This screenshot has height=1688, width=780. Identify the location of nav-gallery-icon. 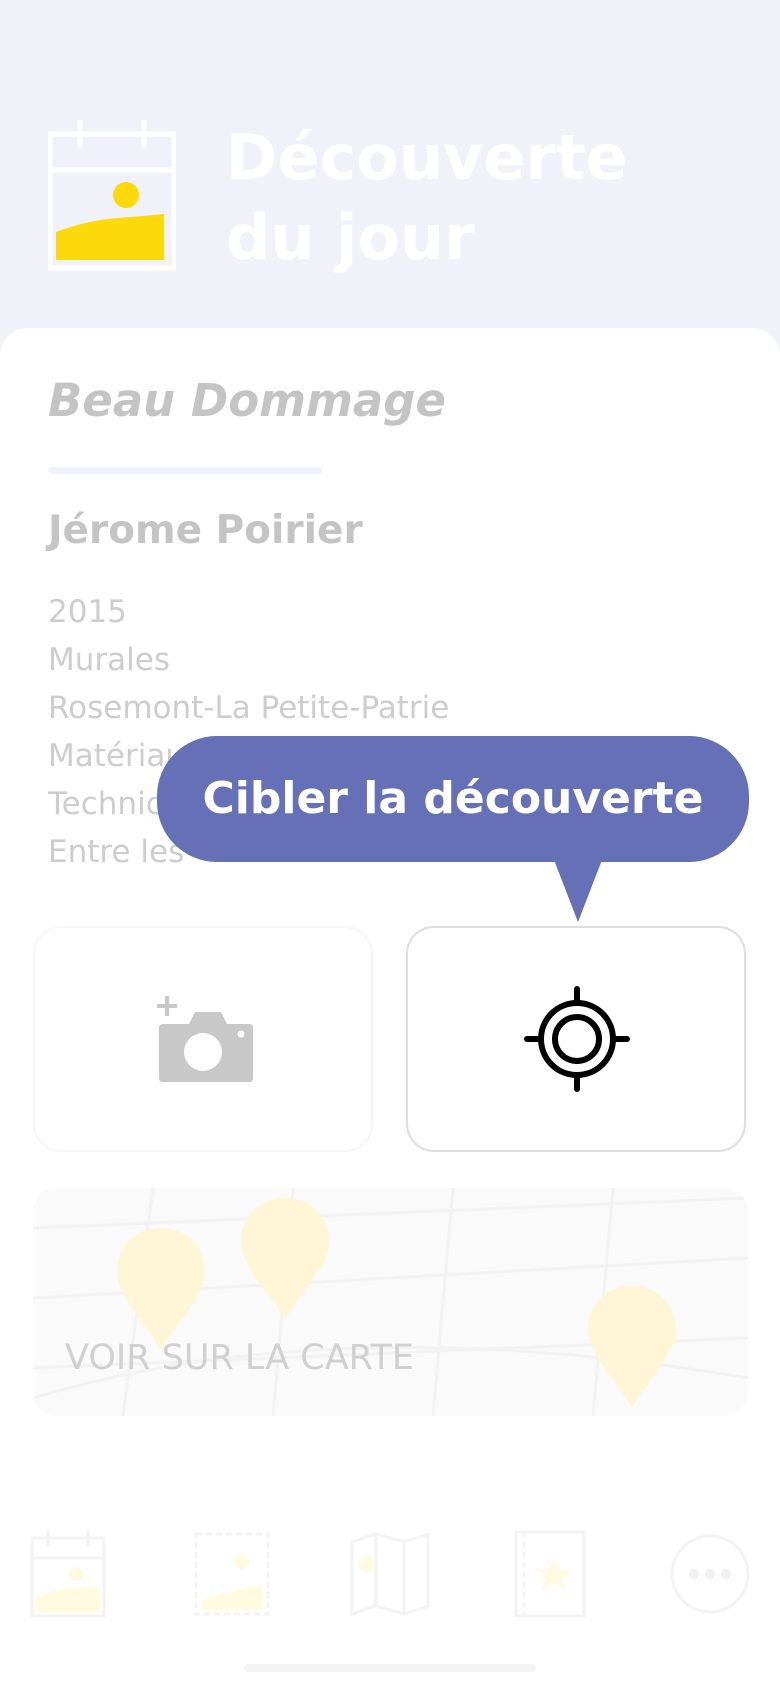
(232, 1574).